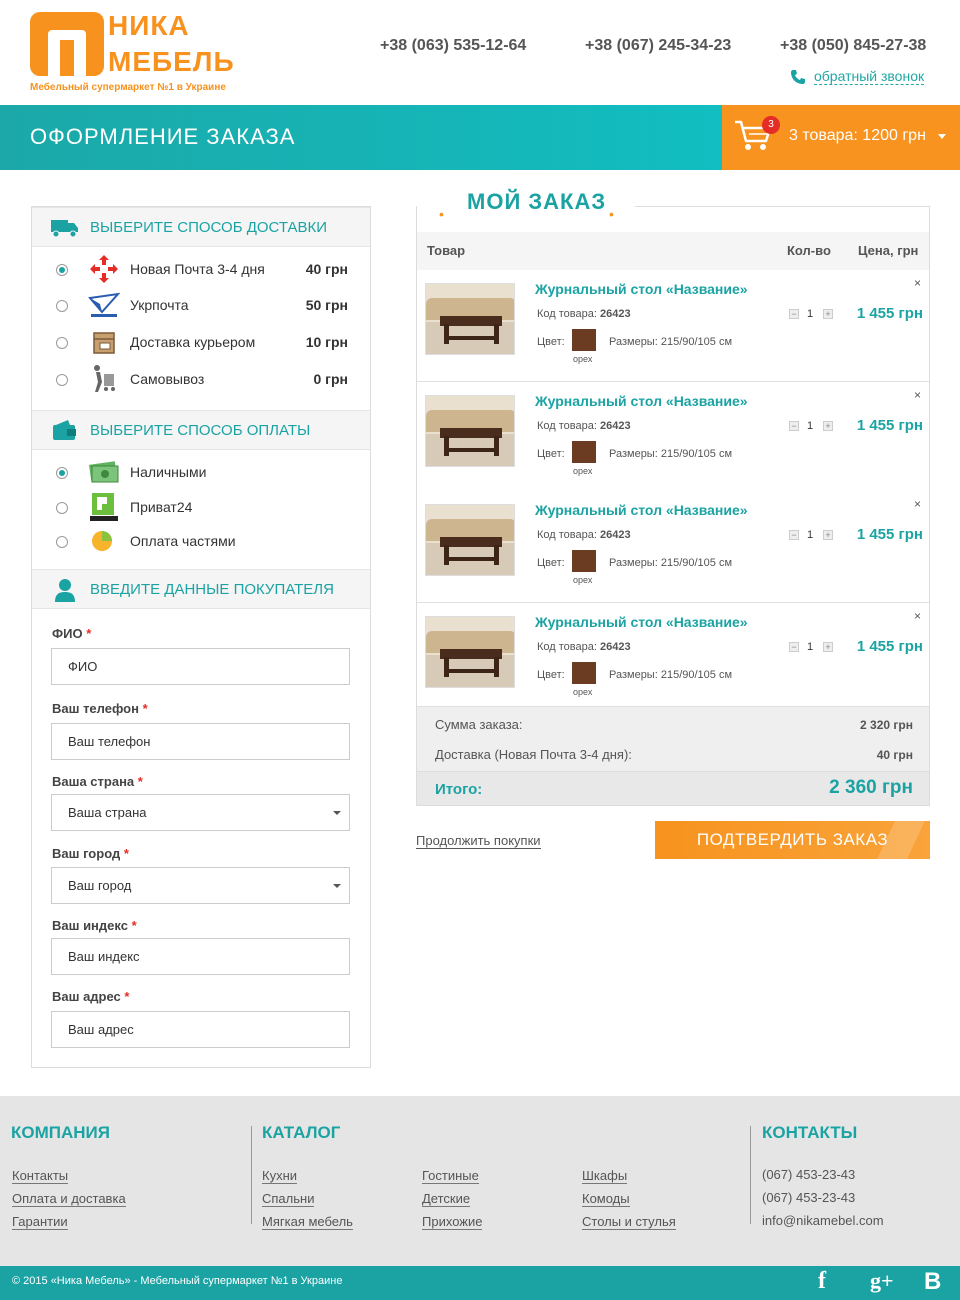 The image size is (960, 1300). Describe the element at coordinates (673, 788) in the screenshot. I see `total-line: Итого: 2 360 грн` at that location.